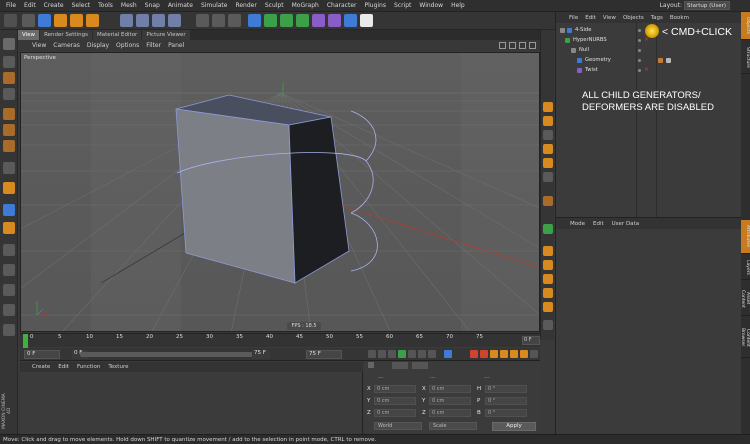 The image size is (750, 444). What do you see at coordinates (60, 20) in the screenshot?
I see `scale-tool-icon` at bounding box center [60, 20].